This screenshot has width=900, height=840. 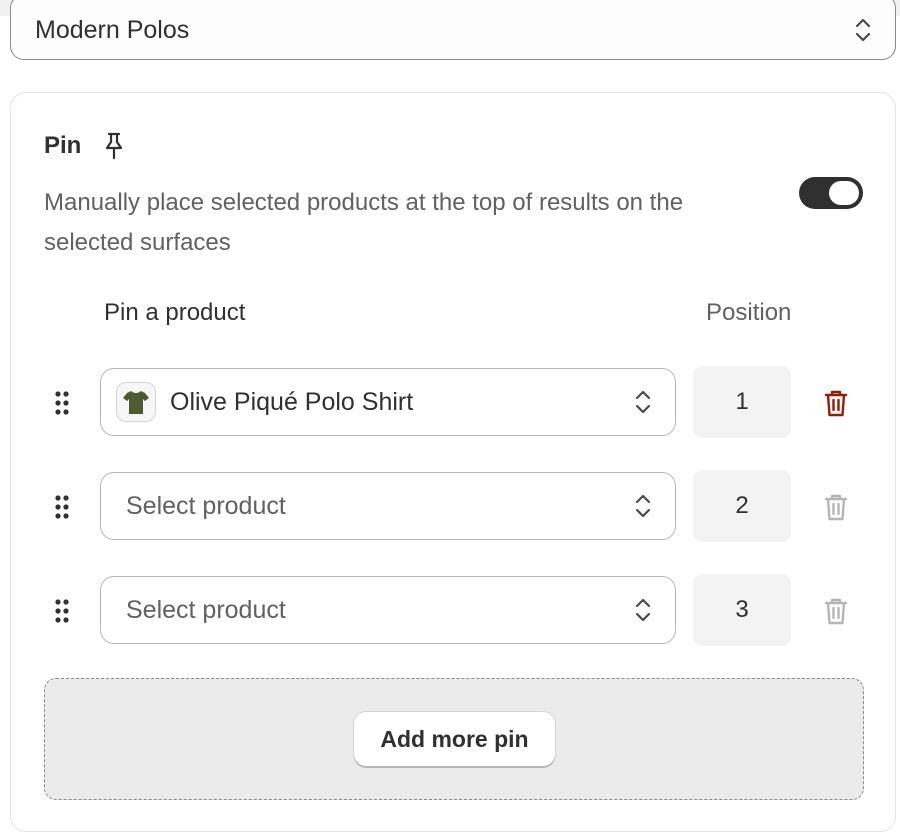 What do you see at coordinates (85, 146) in the screenshot?
I see `pin-heading: Pin` at bounding box center [85, 146].